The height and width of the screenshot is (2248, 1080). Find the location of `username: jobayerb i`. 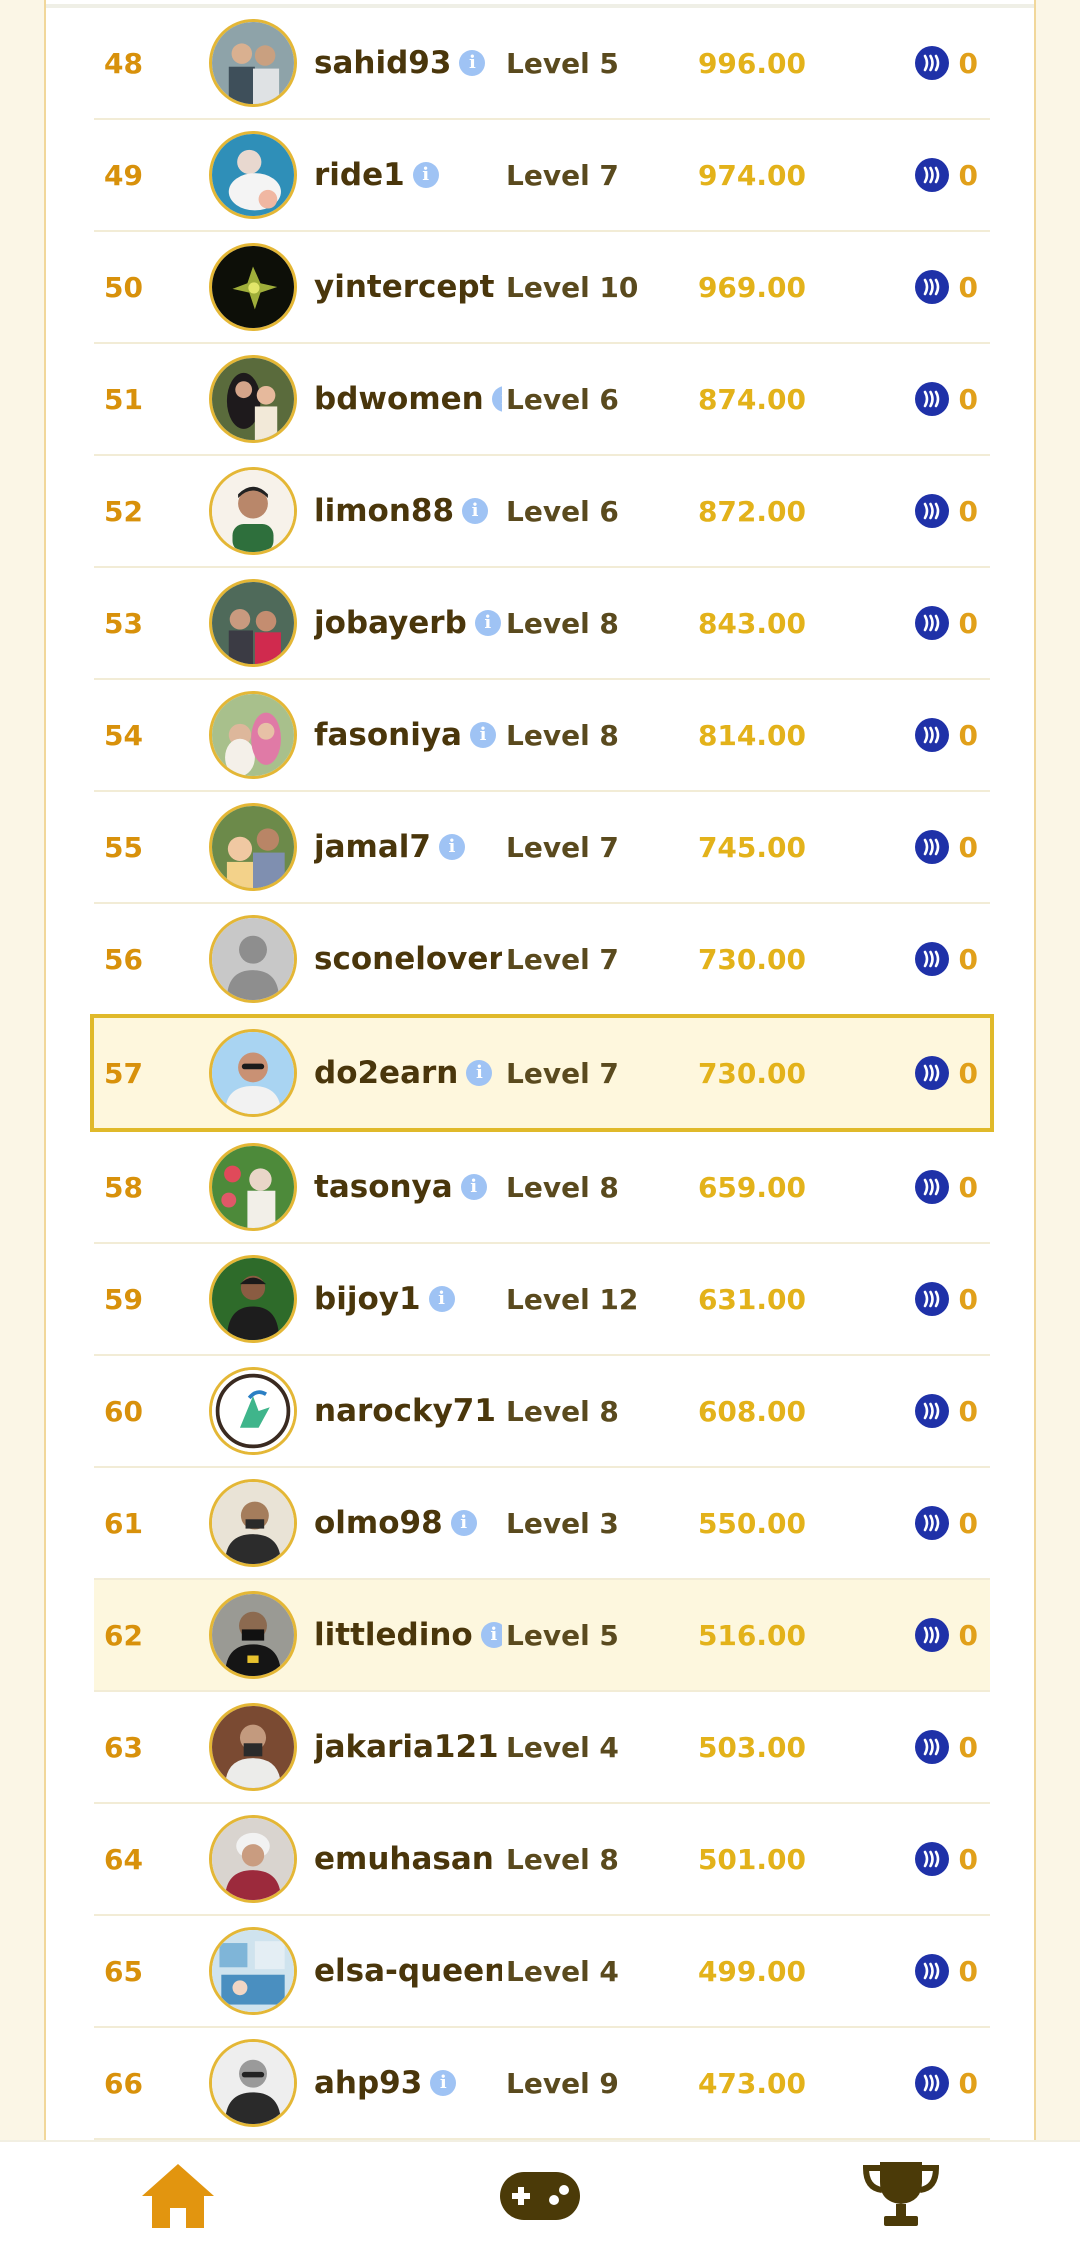

username: jobayerb i is located at coordinates (408, 623).